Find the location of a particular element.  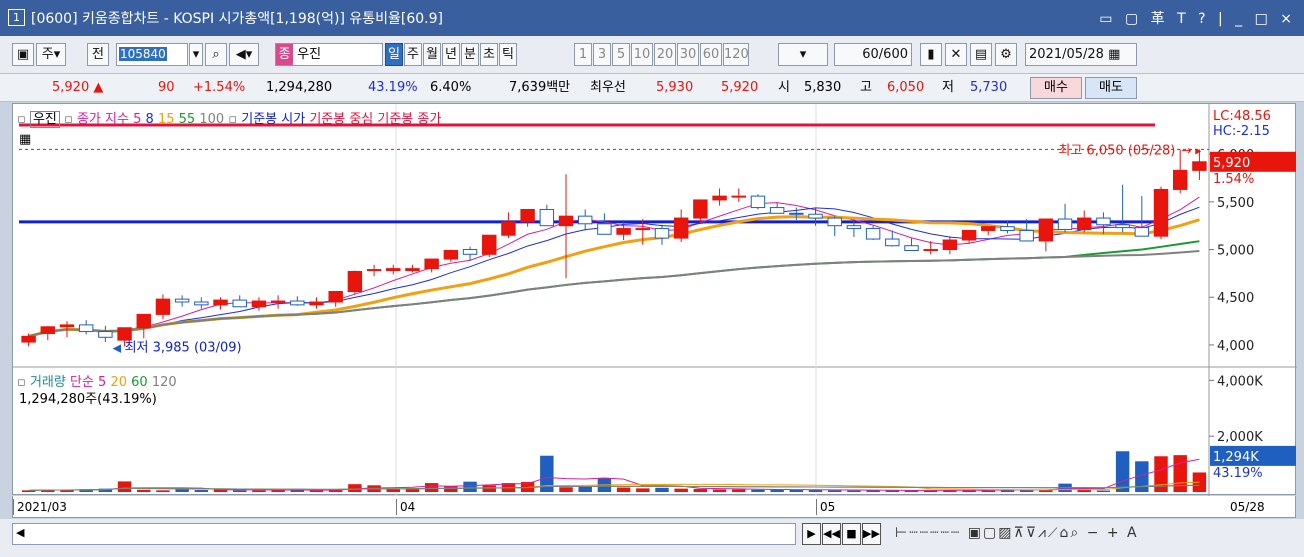

interval-1-button: 1 is located at coordinates (583, 54).